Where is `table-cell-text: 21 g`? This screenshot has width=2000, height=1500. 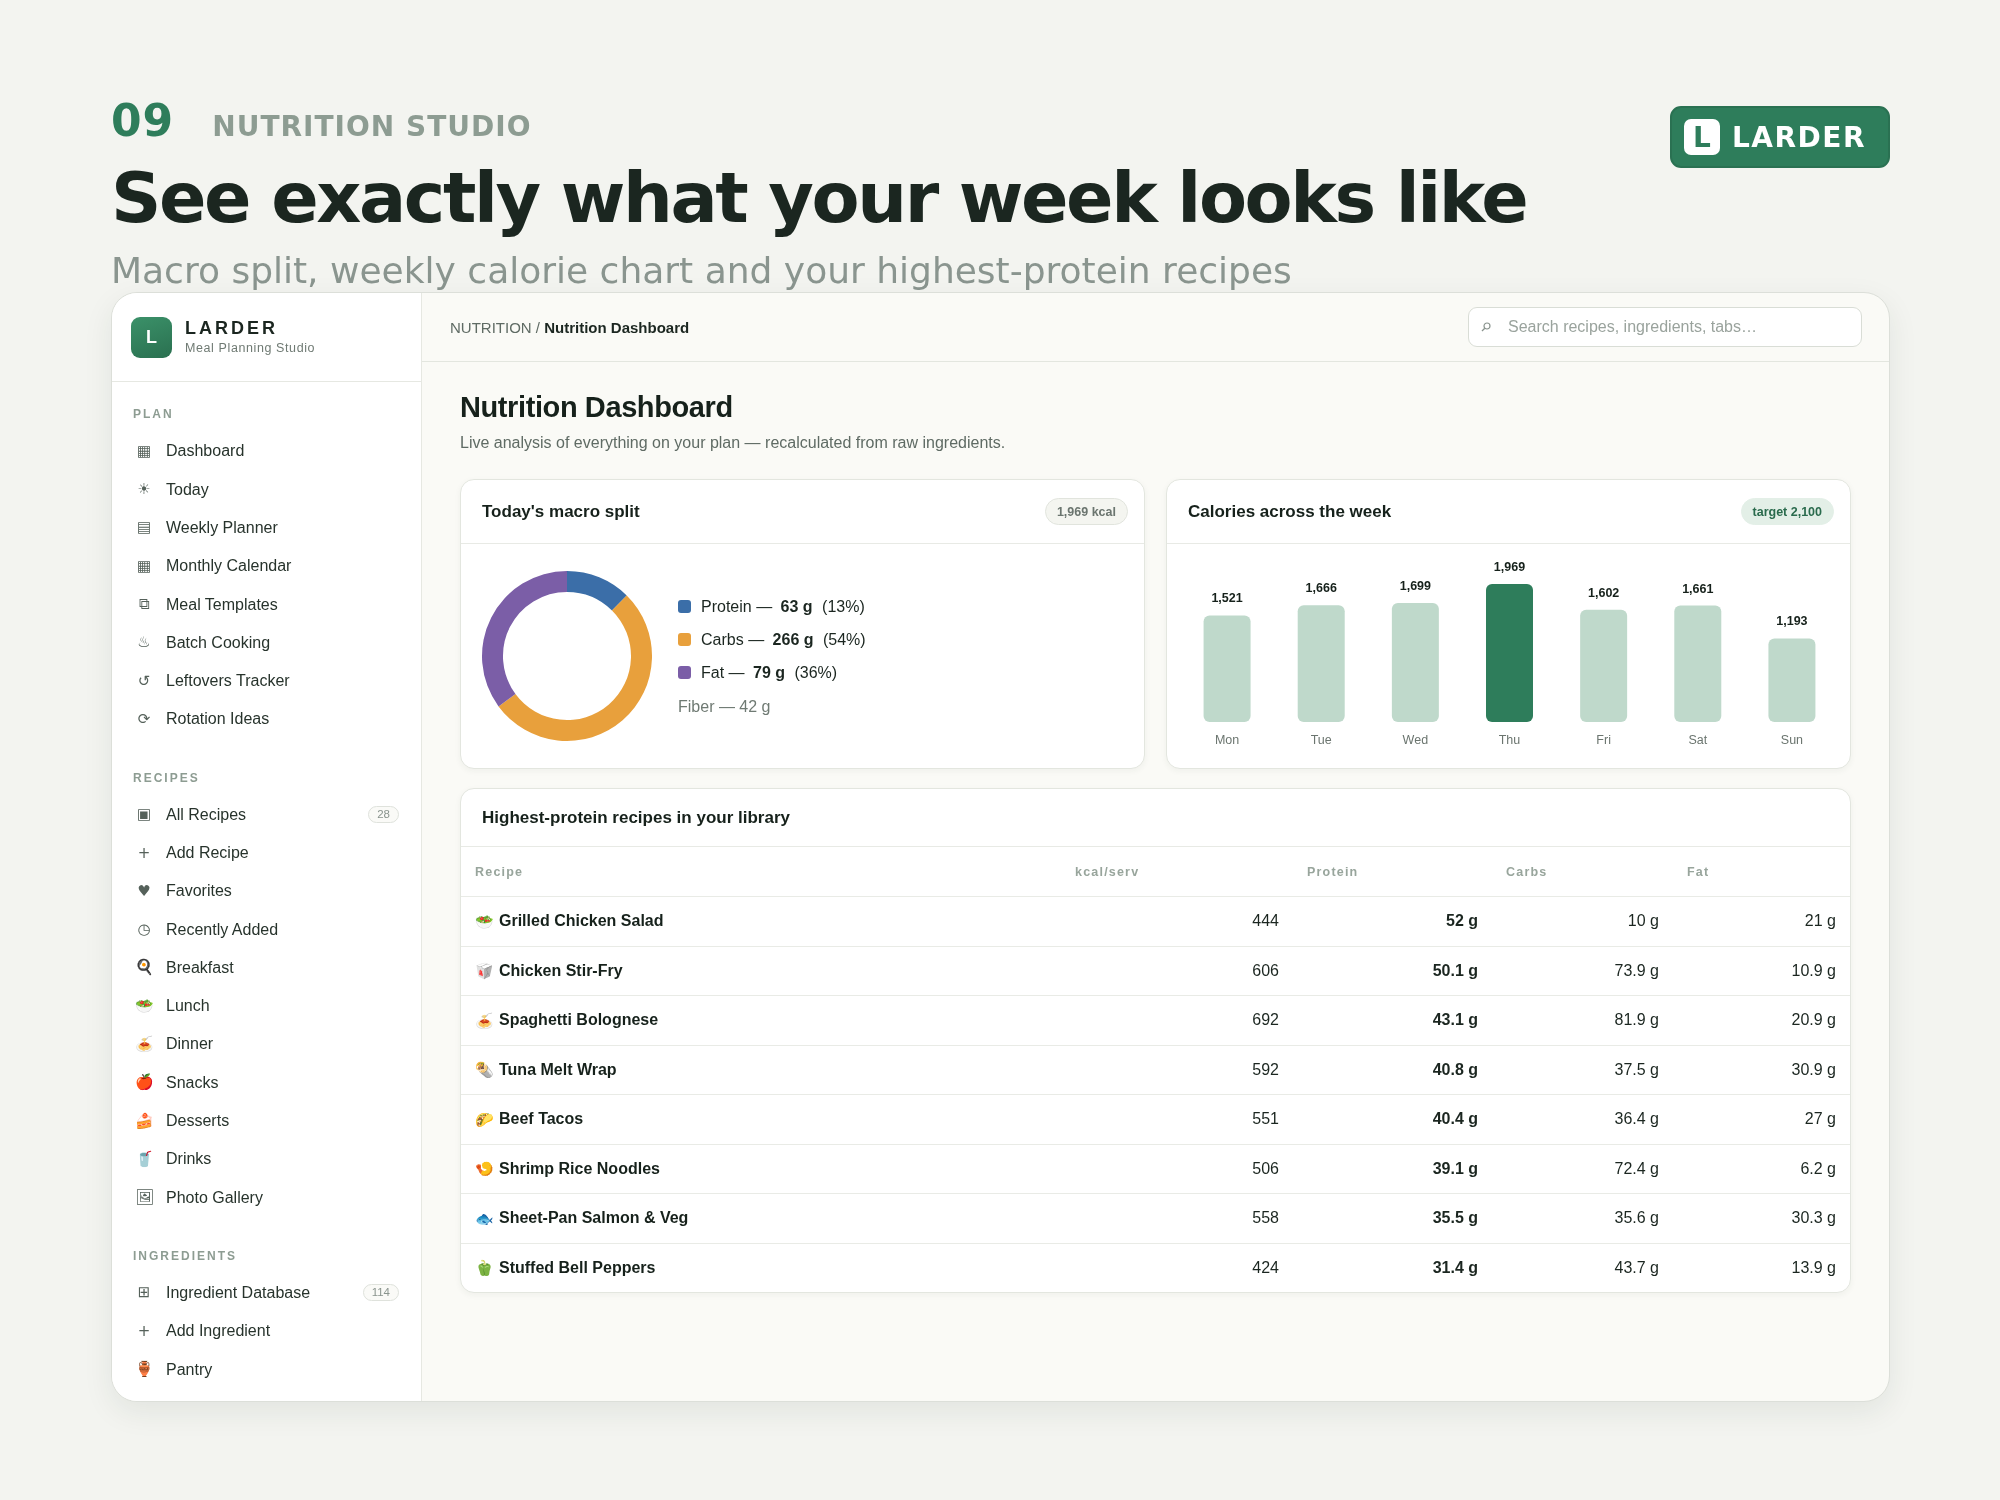
table-cell-text: 21 g is located at coordinates (1820, 921).